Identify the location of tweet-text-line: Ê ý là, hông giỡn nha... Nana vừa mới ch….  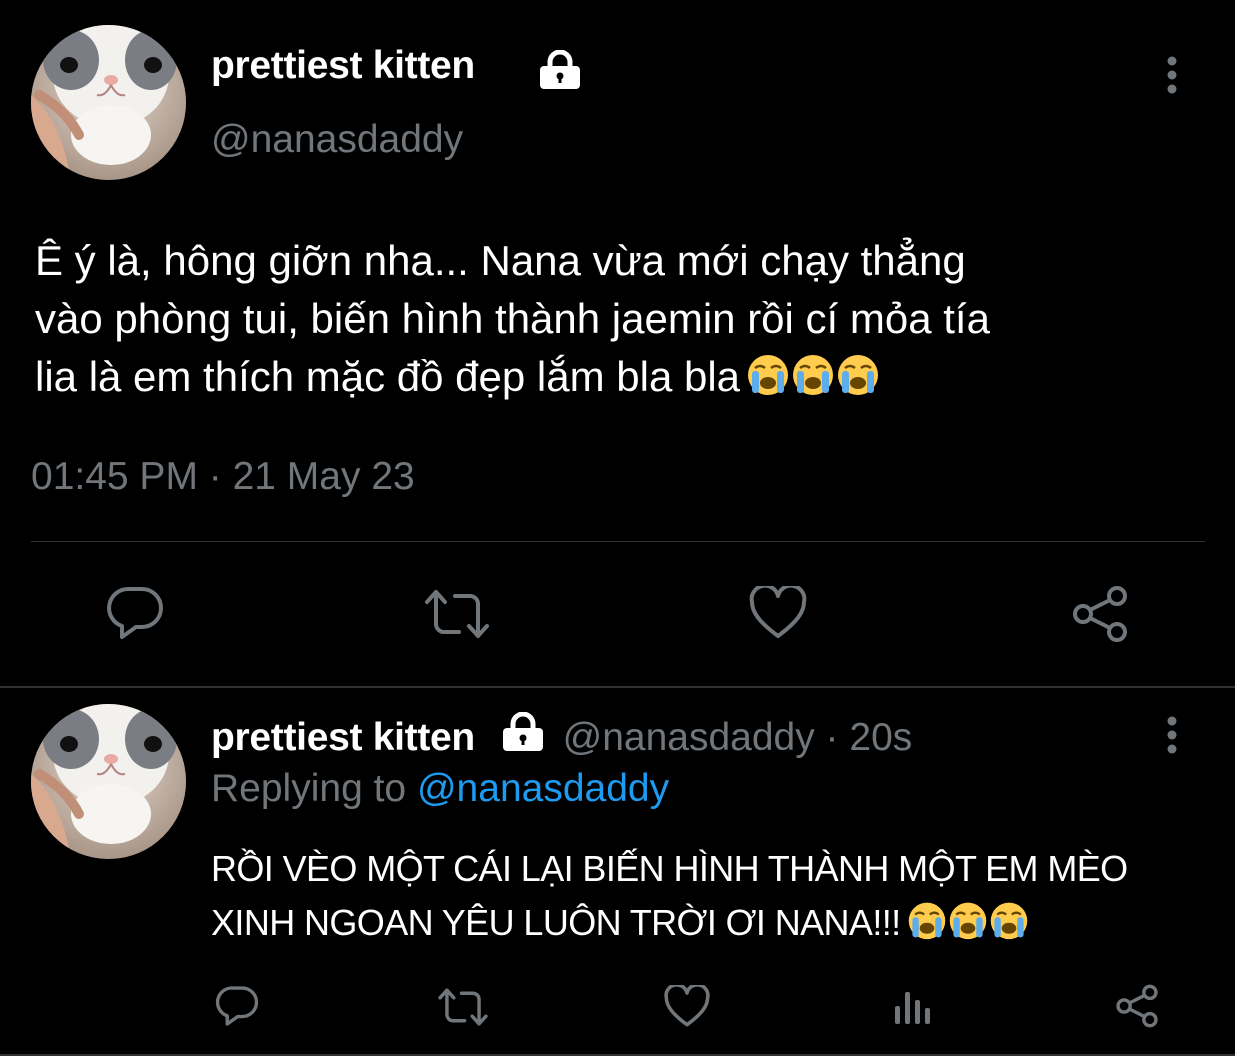
(500, 260).